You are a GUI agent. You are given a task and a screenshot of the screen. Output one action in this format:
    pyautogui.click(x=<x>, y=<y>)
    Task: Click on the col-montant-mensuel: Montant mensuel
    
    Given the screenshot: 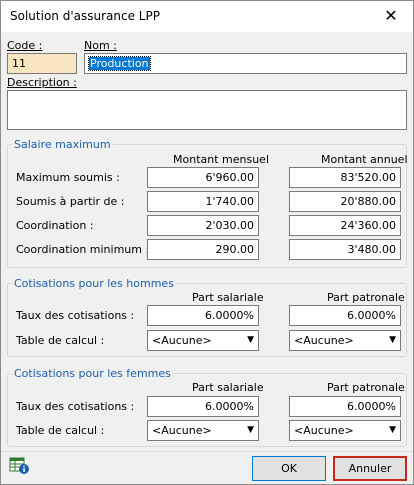 What is the action you would take?
    pyautogui.click(x=221, y=159)
    